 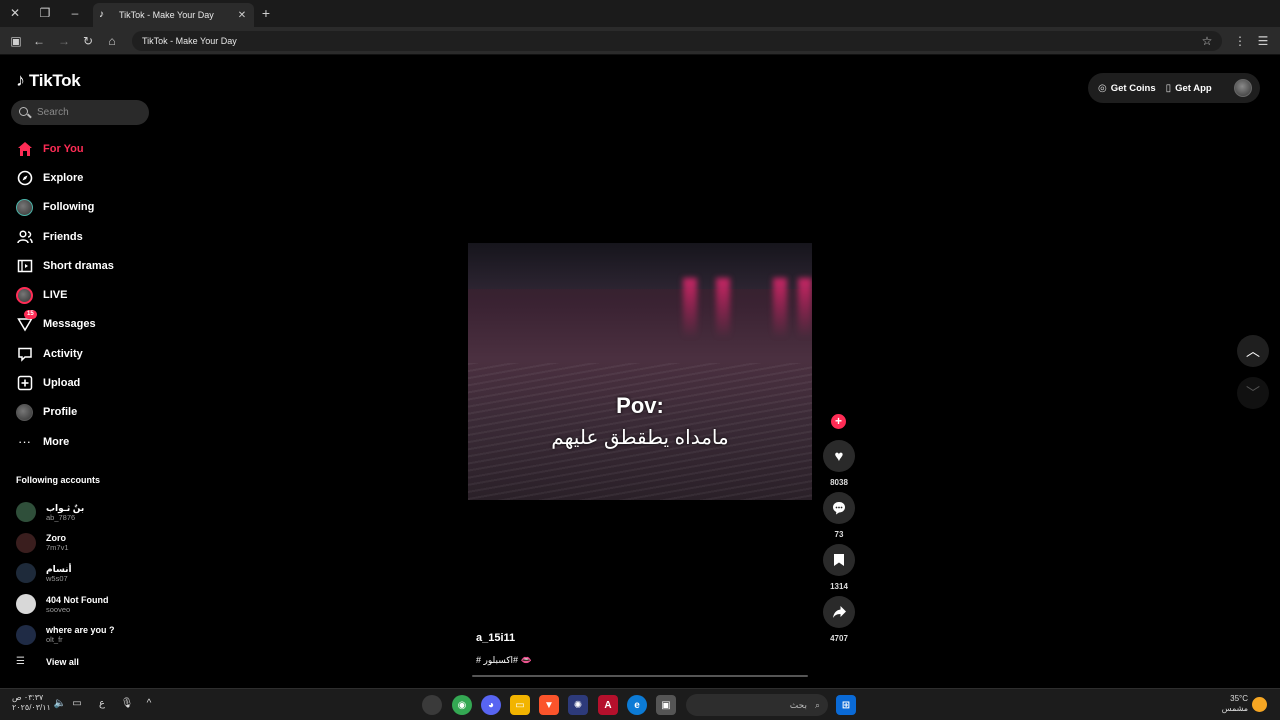 I want to click on film-icon, so click(x=24, y=265).